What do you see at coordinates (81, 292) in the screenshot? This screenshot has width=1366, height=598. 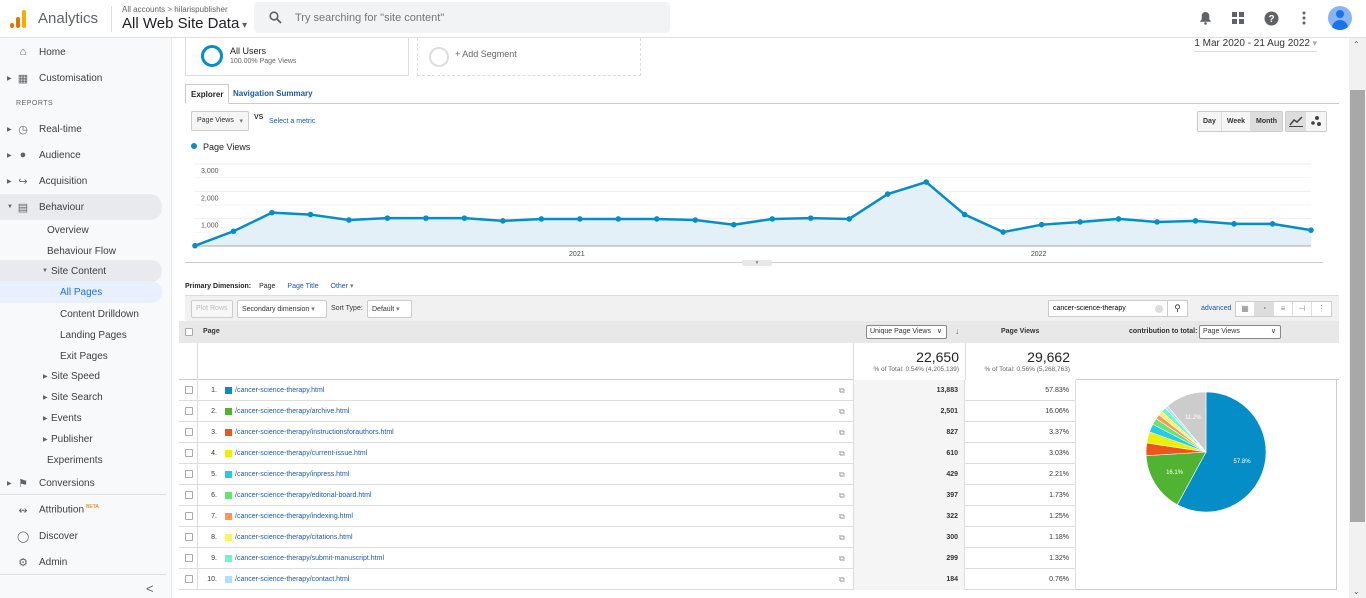 I see `sidebar-item-all-pages: All Pages` at bounding box center [81, 292].